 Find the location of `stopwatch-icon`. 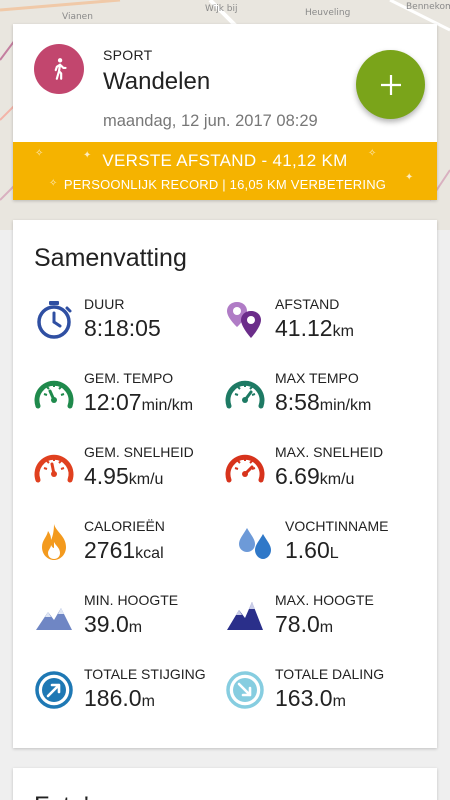

stopwatch-icon is located at coordinates (54, 320).